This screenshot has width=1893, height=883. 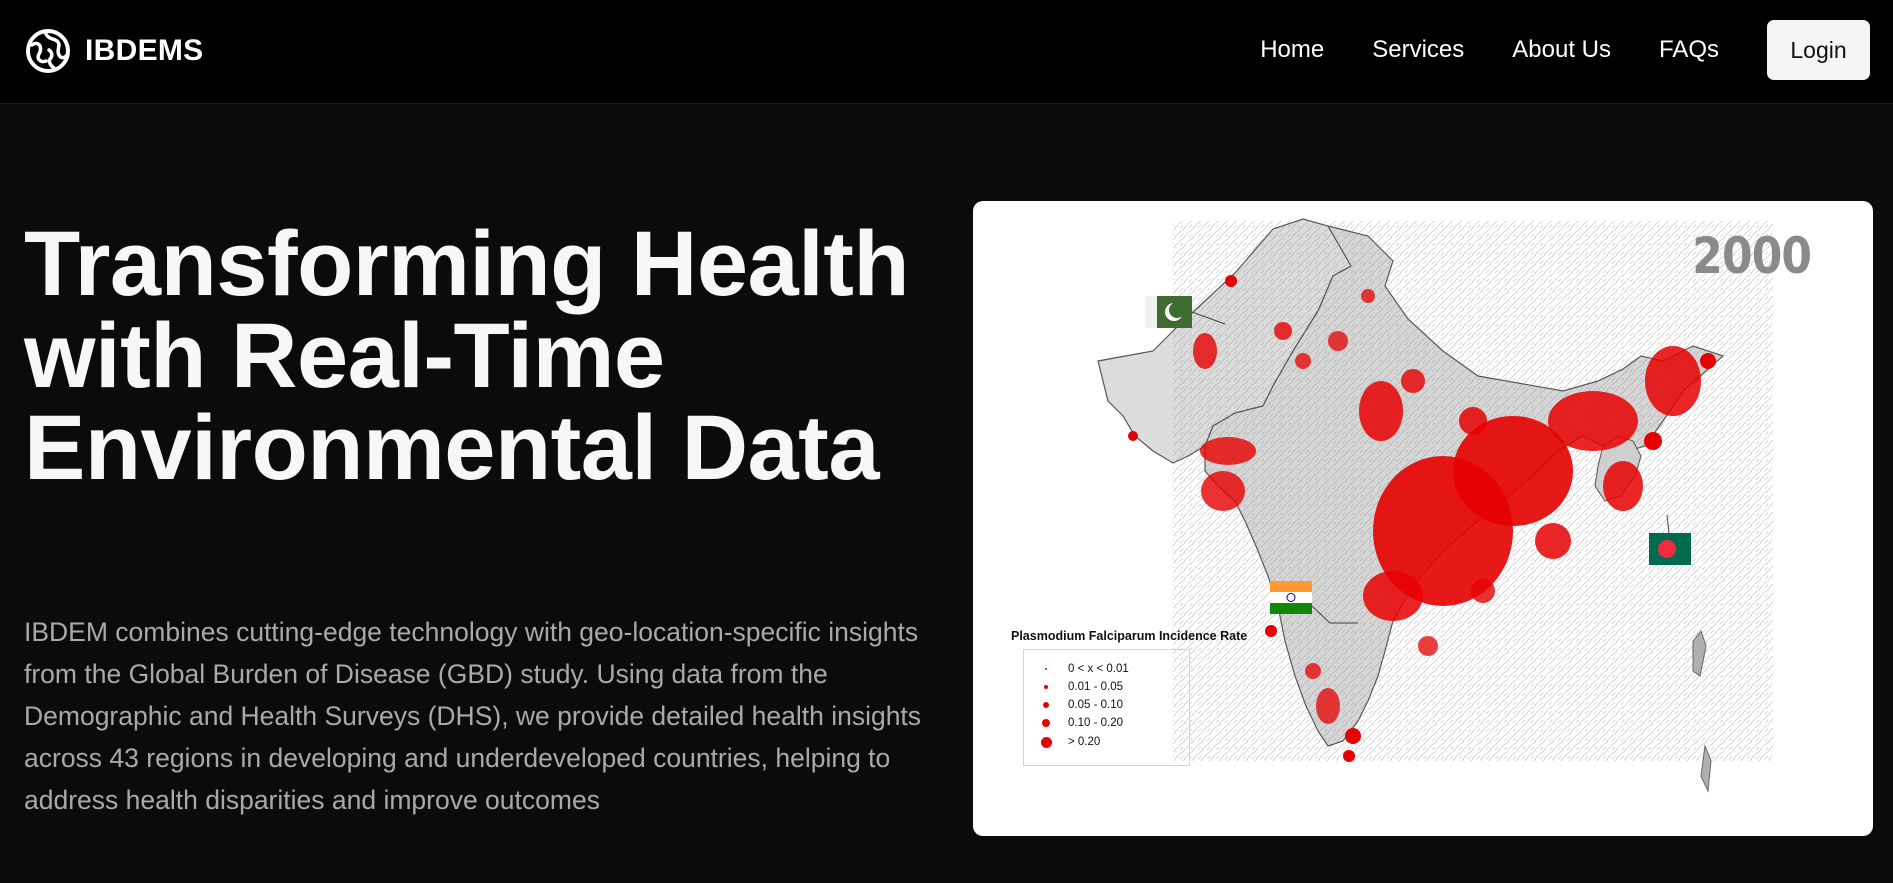 I want to click on legend-item: 0.10 - 0.20, so click(x=1104, y=723).